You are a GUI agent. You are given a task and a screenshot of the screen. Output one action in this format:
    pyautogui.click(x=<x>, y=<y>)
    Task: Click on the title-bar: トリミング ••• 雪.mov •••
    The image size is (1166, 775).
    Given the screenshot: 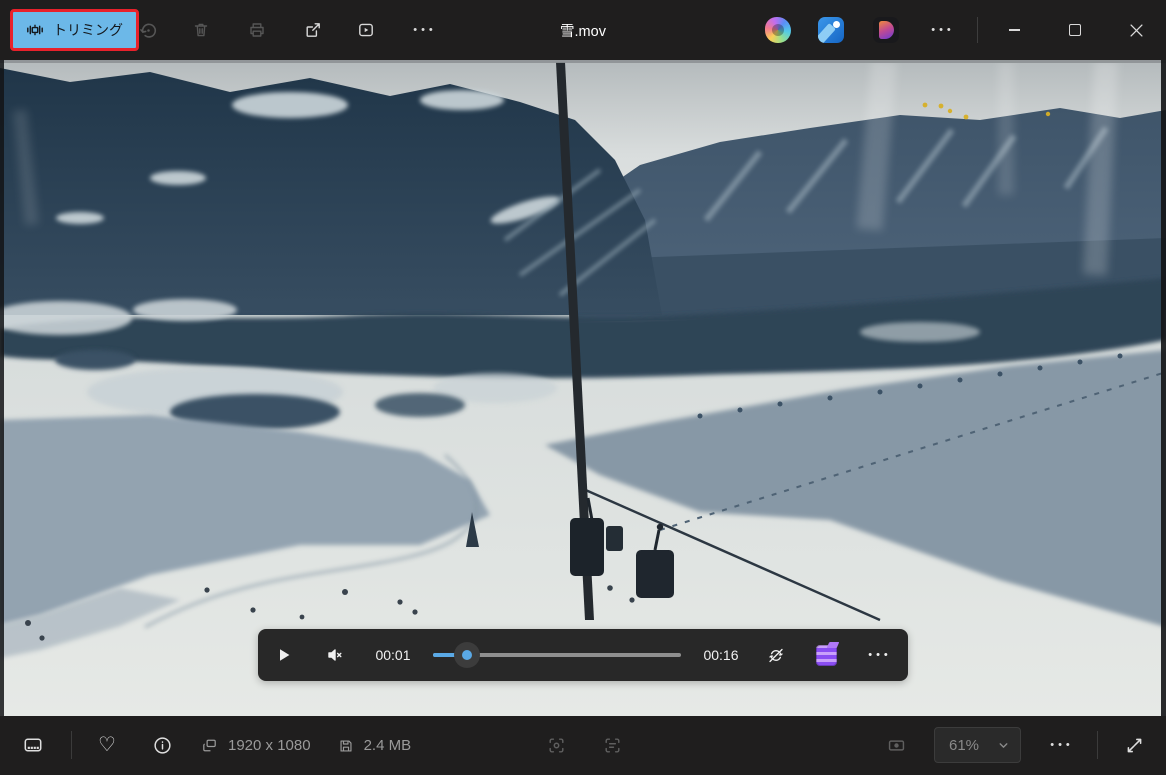 What is the action you would take?
    pyautogui.click(x=583, y=30)
    